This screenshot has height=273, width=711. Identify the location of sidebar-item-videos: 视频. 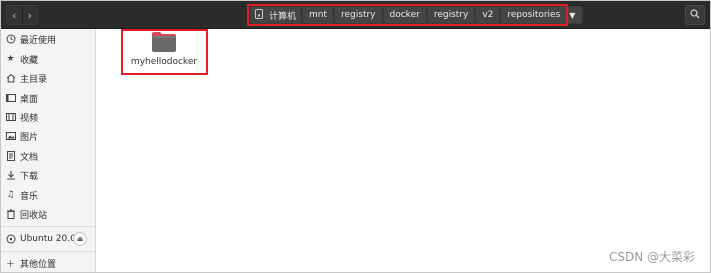
(49, 117).